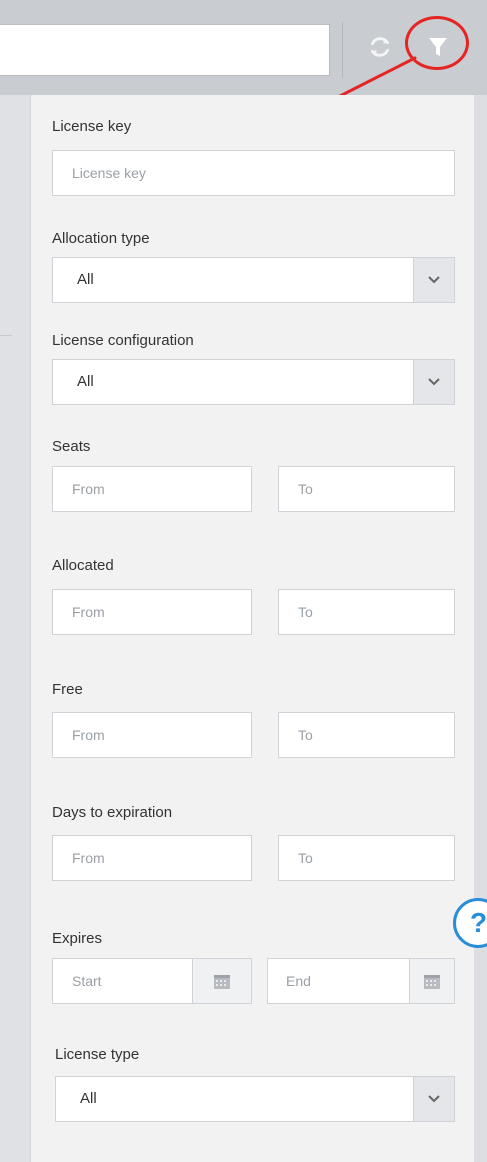 The image size is (487, 1162). I want to click on license-configuration-label: License configuration, so click(123, 340).